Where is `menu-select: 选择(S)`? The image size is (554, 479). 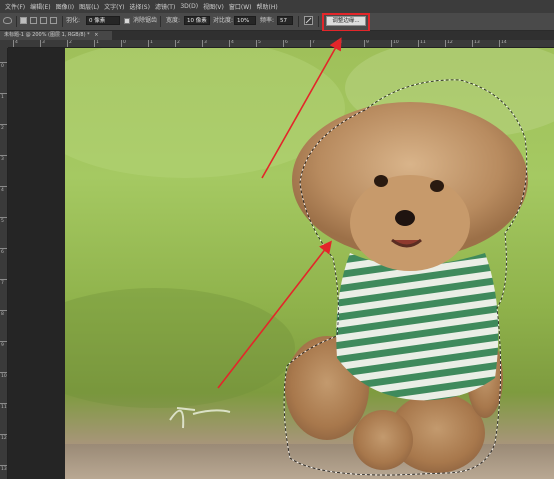
menu-select: 选择(S) is located at coordinates (139, 6).